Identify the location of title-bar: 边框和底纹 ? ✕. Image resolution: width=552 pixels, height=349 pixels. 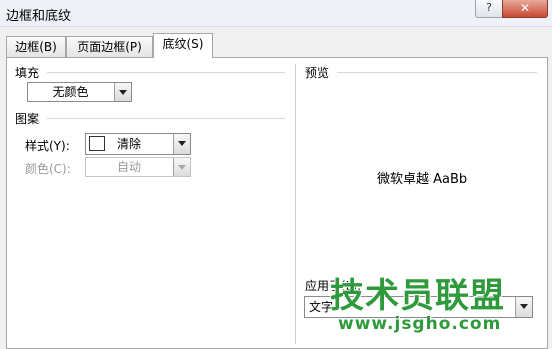
(276, 13).